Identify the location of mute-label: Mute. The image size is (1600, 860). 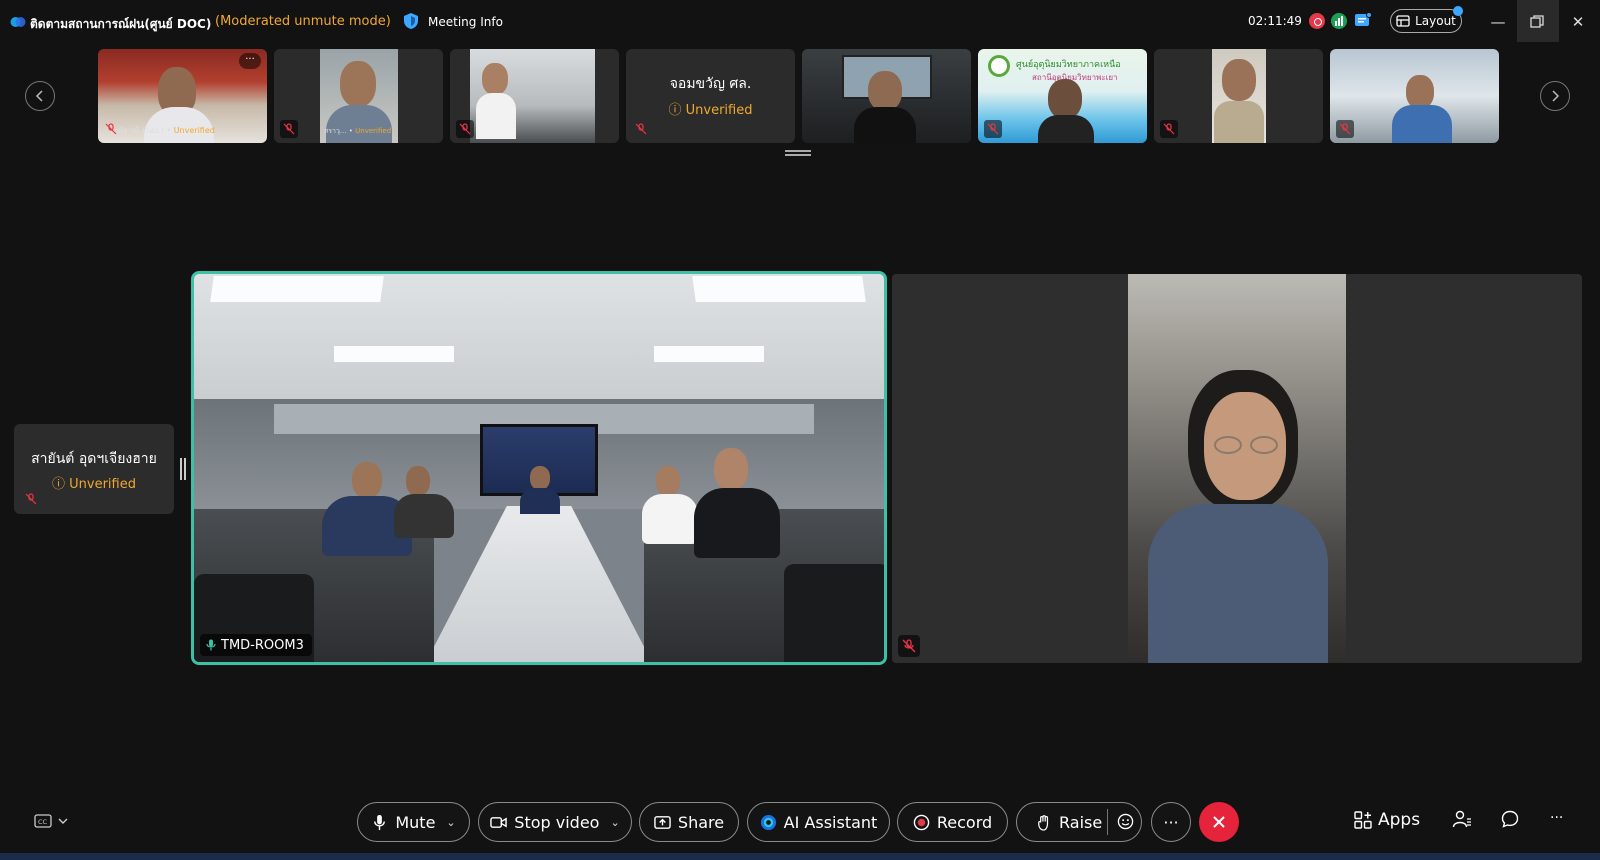
(415, 822).